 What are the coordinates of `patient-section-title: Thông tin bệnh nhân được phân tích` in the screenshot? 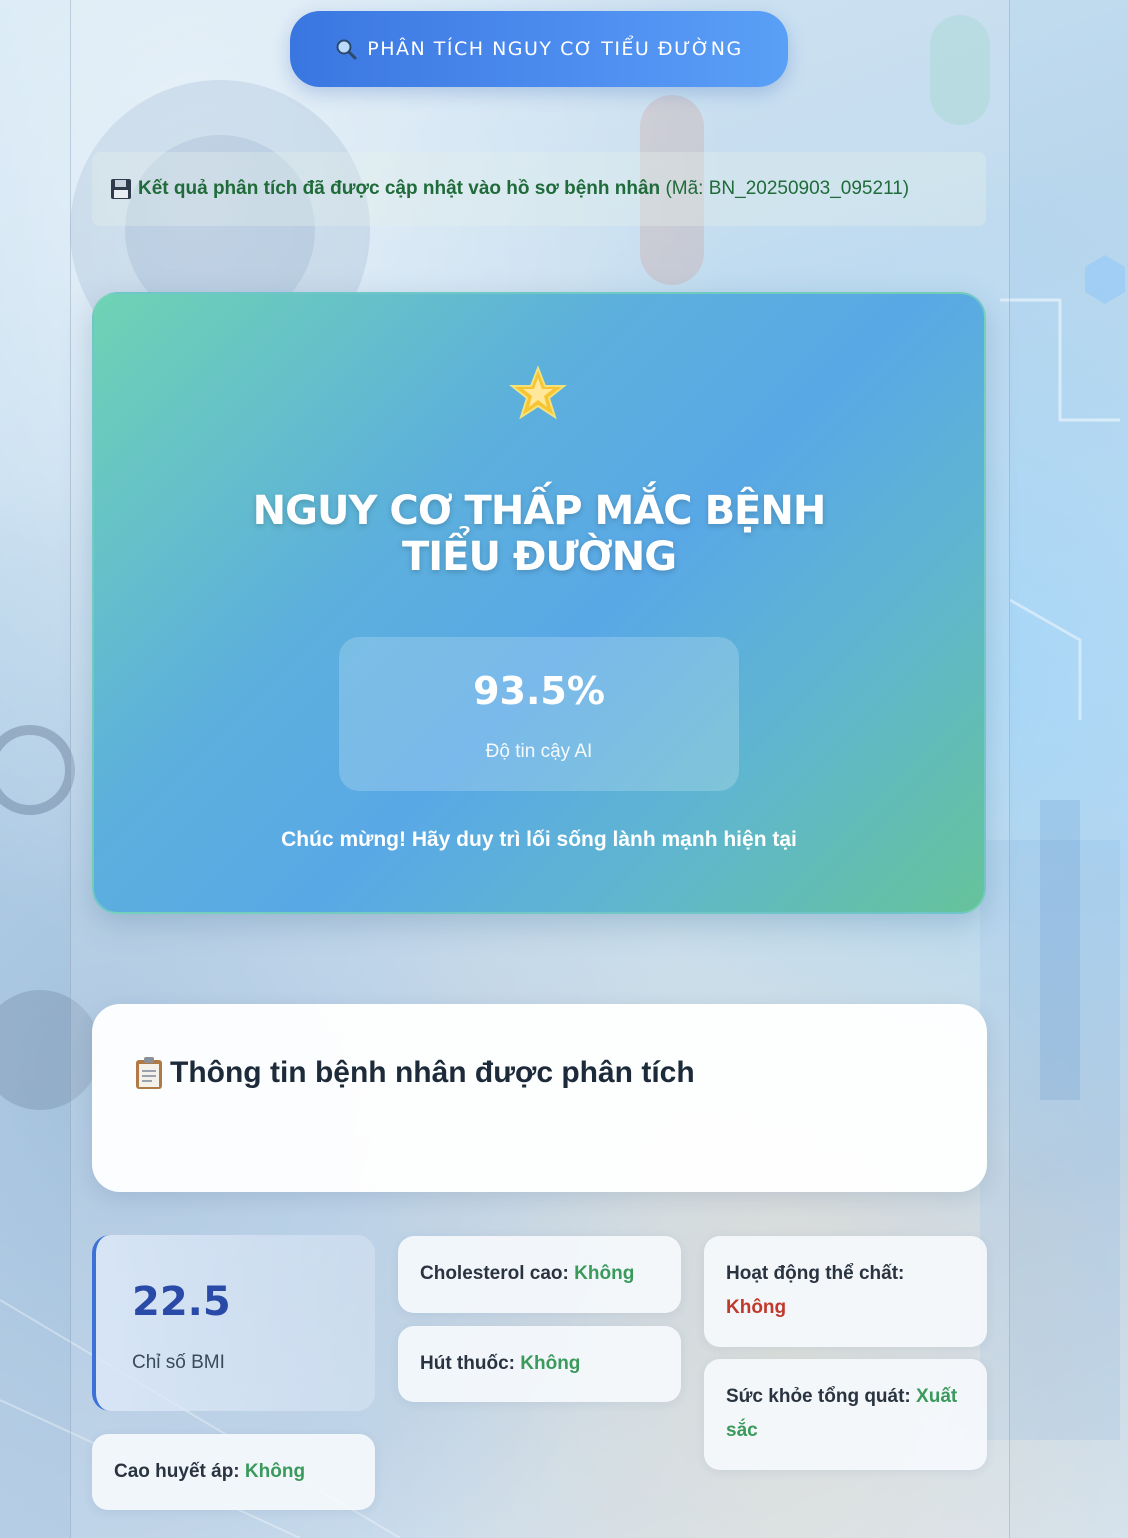 It's located at (414, 1073).